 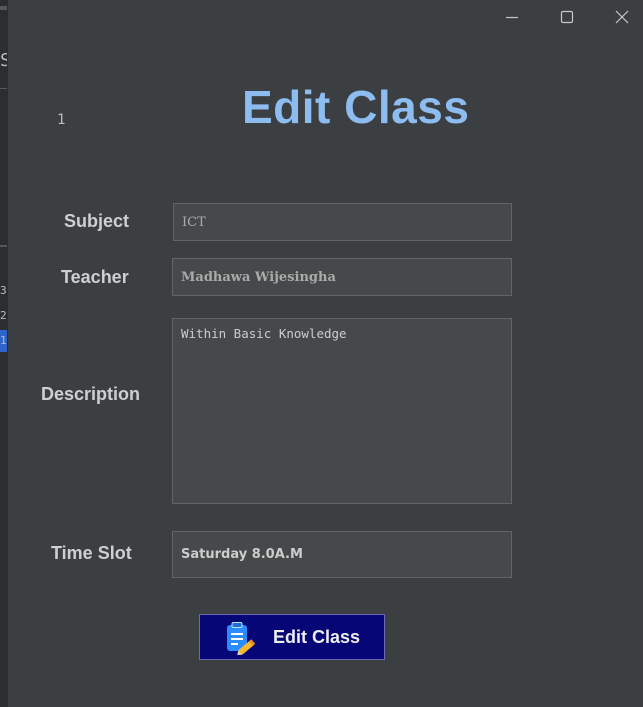 I want to click on class-id-label: 1, so click(x=61, y=120).